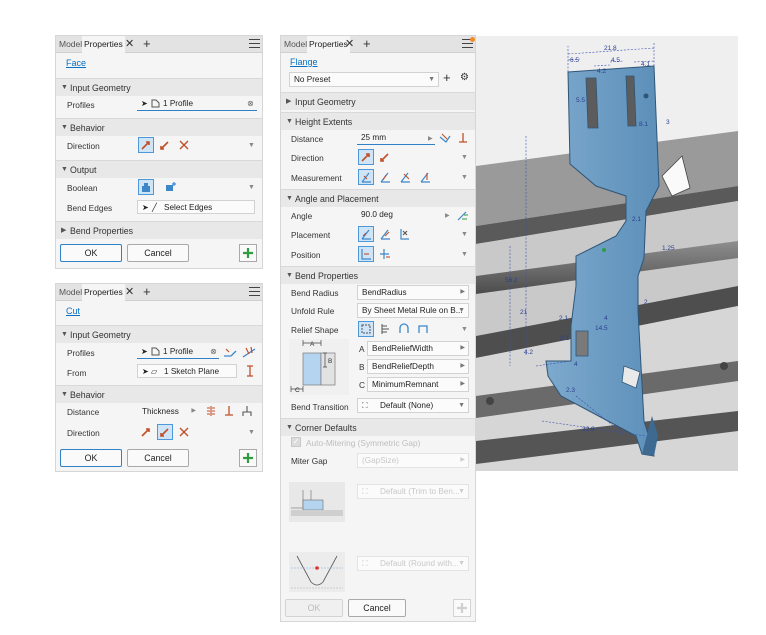 The height and width of the screenshot is (635, 766). What do you see at coordinates (378, 198) in the screenshot?
I see `section-angle-placement: ▼ Angle and Placement` at bounding box center [378, 198].